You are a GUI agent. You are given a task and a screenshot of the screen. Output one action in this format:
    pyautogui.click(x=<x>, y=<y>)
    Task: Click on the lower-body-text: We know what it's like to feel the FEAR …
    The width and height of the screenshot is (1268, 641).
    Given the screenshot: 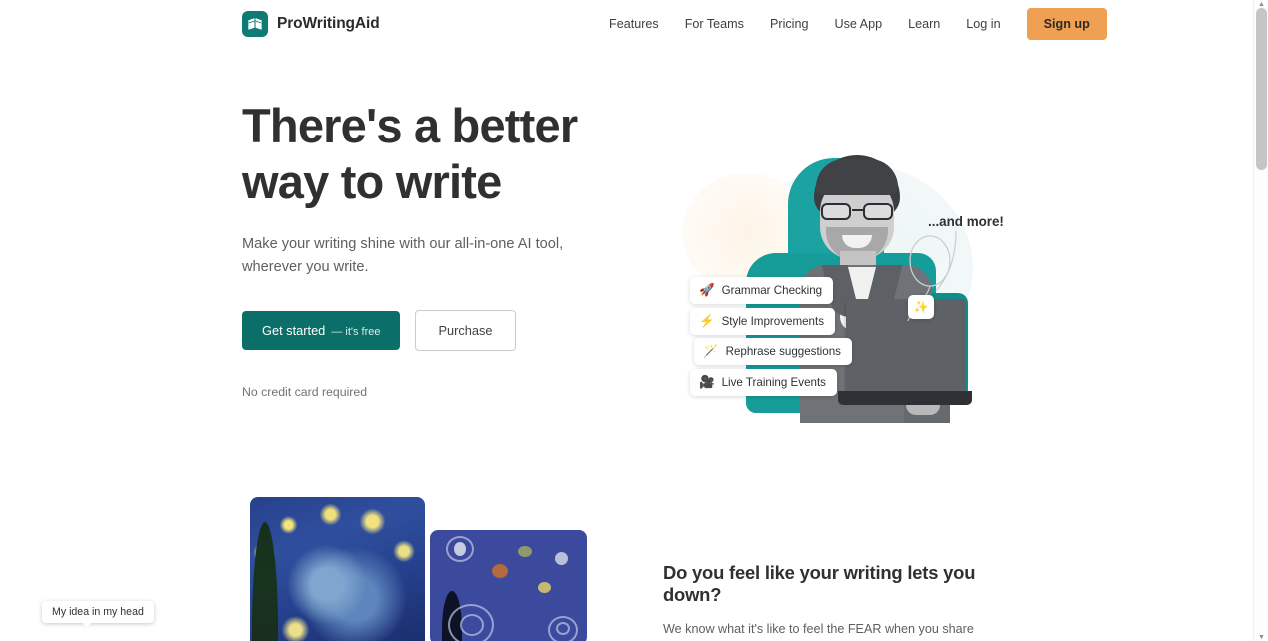 What is the action you would take?
    pyautogui.click(x=818, y=629)
    